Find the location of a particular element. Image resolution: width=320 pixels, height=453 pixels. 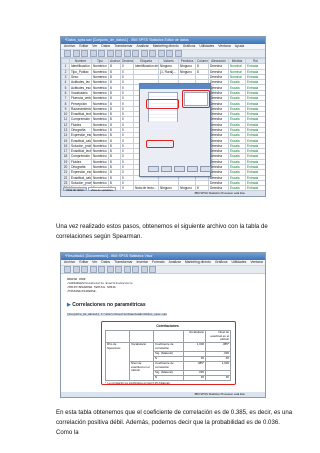

export-icon is located at coordinates (93, 269).